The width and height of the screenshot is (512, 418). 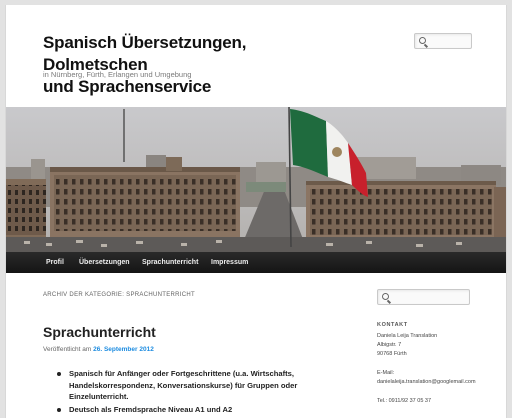 I want to click on sidebar-search-input, so click(x=429, y=297).